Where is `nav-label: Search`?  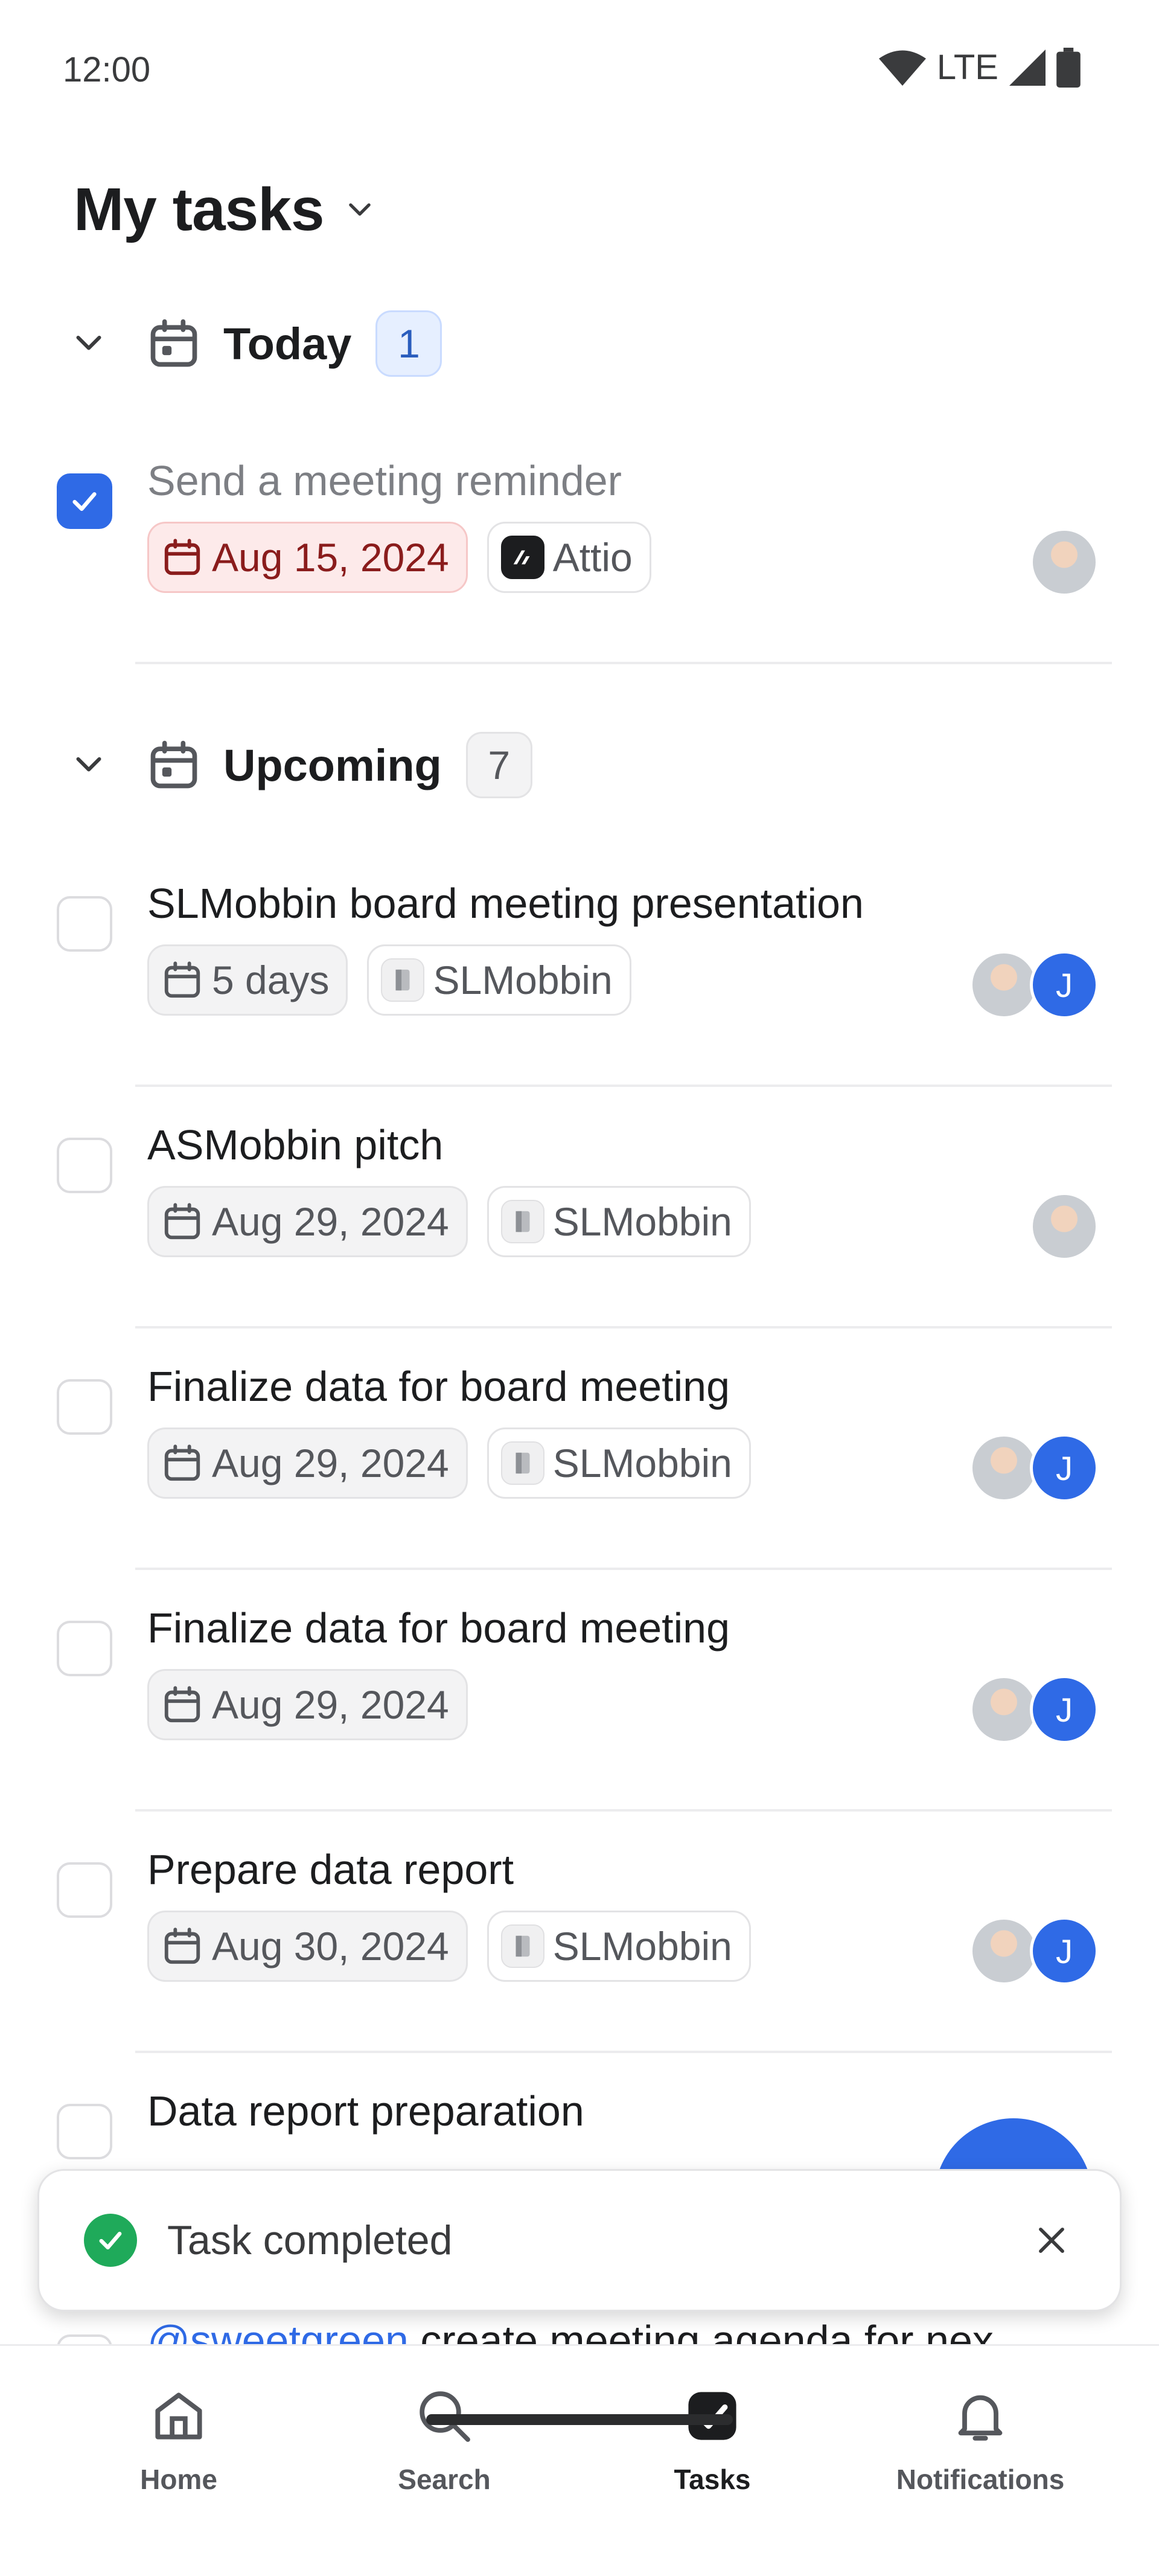 nav-label: Search is located at coordinates (444, 2479).